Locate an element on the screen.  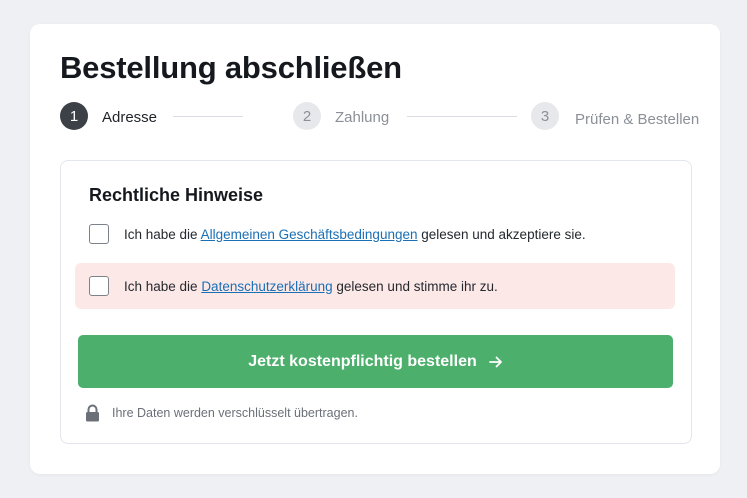
step-1-indicator: 1 is located at coordinates (74, 116).